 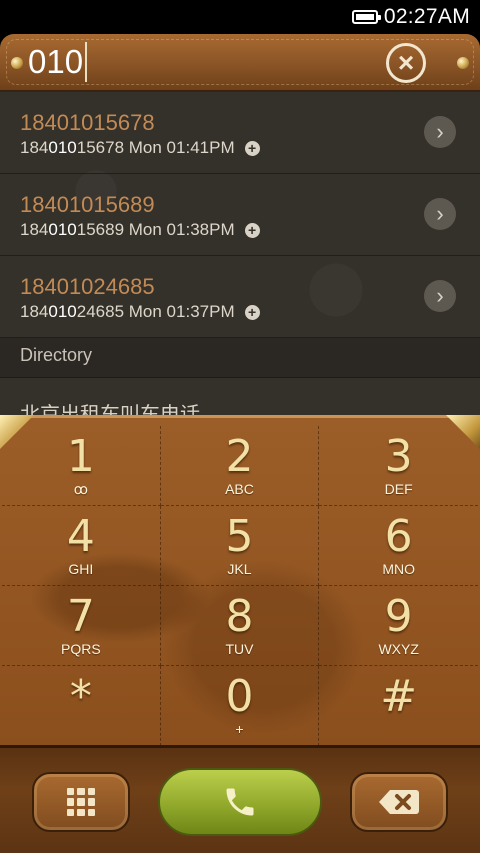 What do you see at coordinates (240, 466) in the screenshot?
I see `key-2: 2 ABC` at bounding box center [240, 466].